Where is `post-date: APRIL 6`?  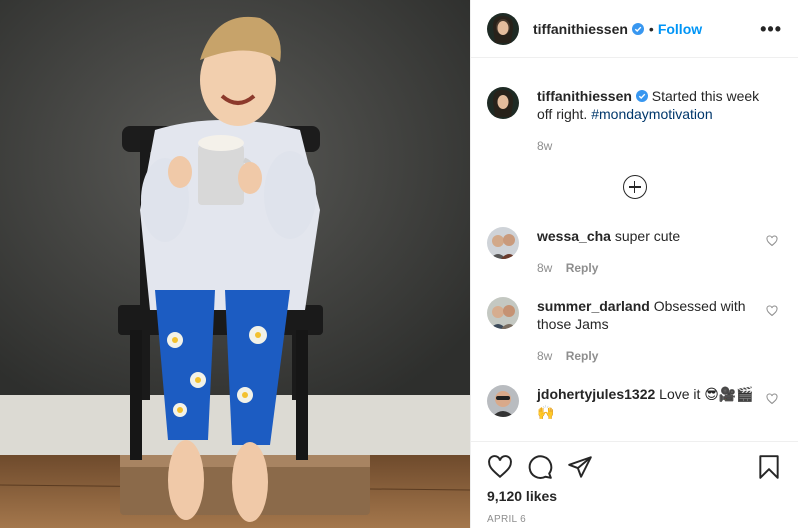 post-date: APRIL 6 is located at coordinates (634, 519).